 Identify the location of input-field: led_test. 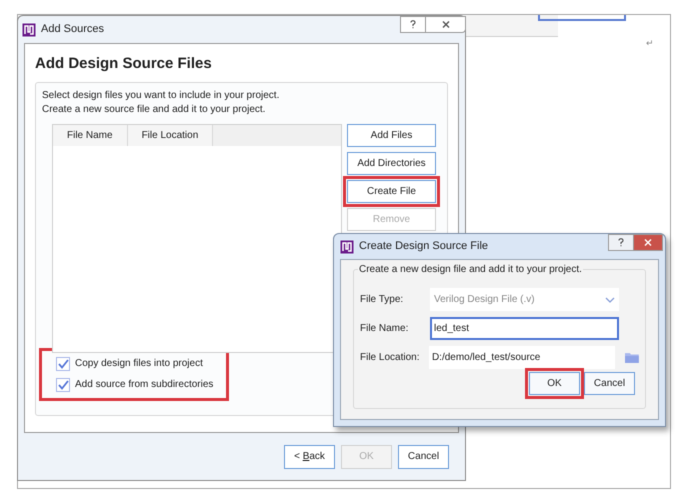
(524, 328).